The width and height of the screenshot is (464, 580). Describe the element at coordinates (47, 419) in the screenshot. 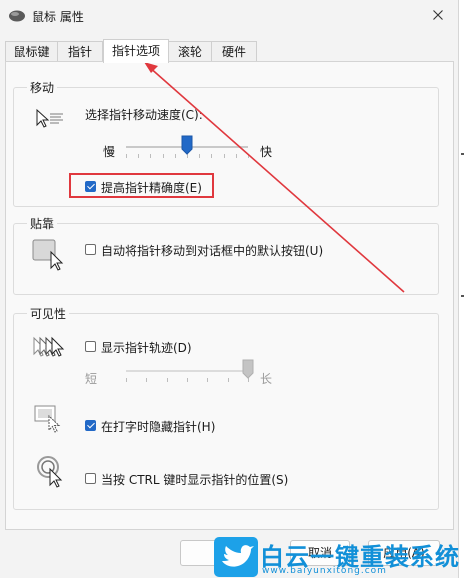

I see `hide-typing-icon` at that location.